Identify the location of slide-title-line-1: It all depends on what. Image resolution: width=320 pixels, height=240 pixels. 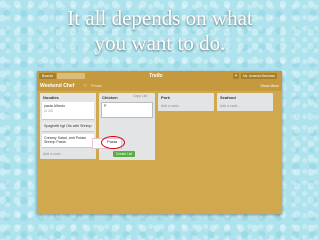
(160, 18).